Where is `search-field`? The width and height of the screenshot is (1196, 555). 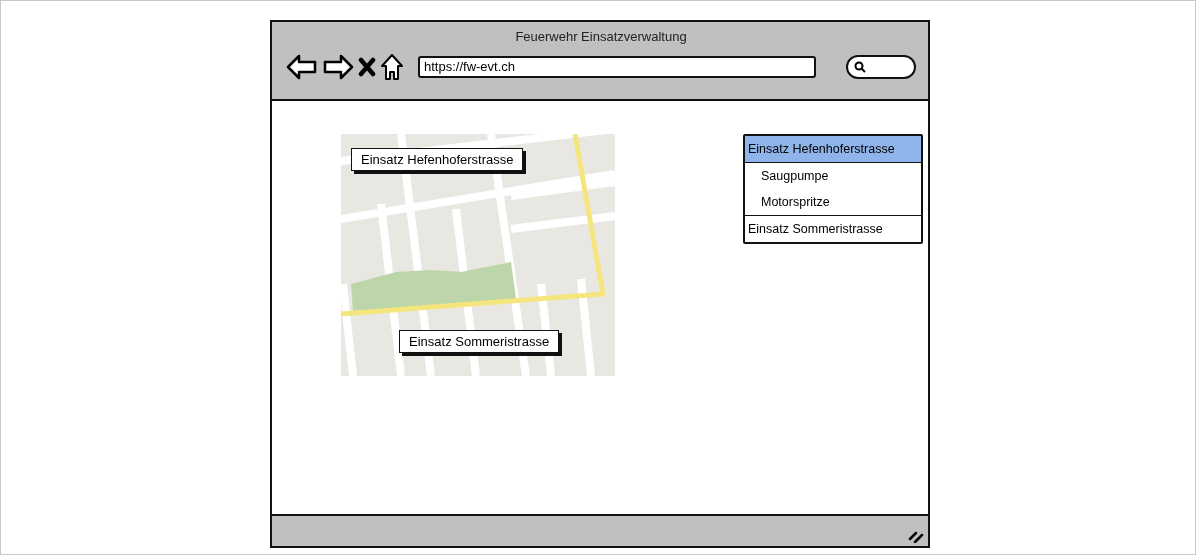 search-field is located at coordinates (881, 67).